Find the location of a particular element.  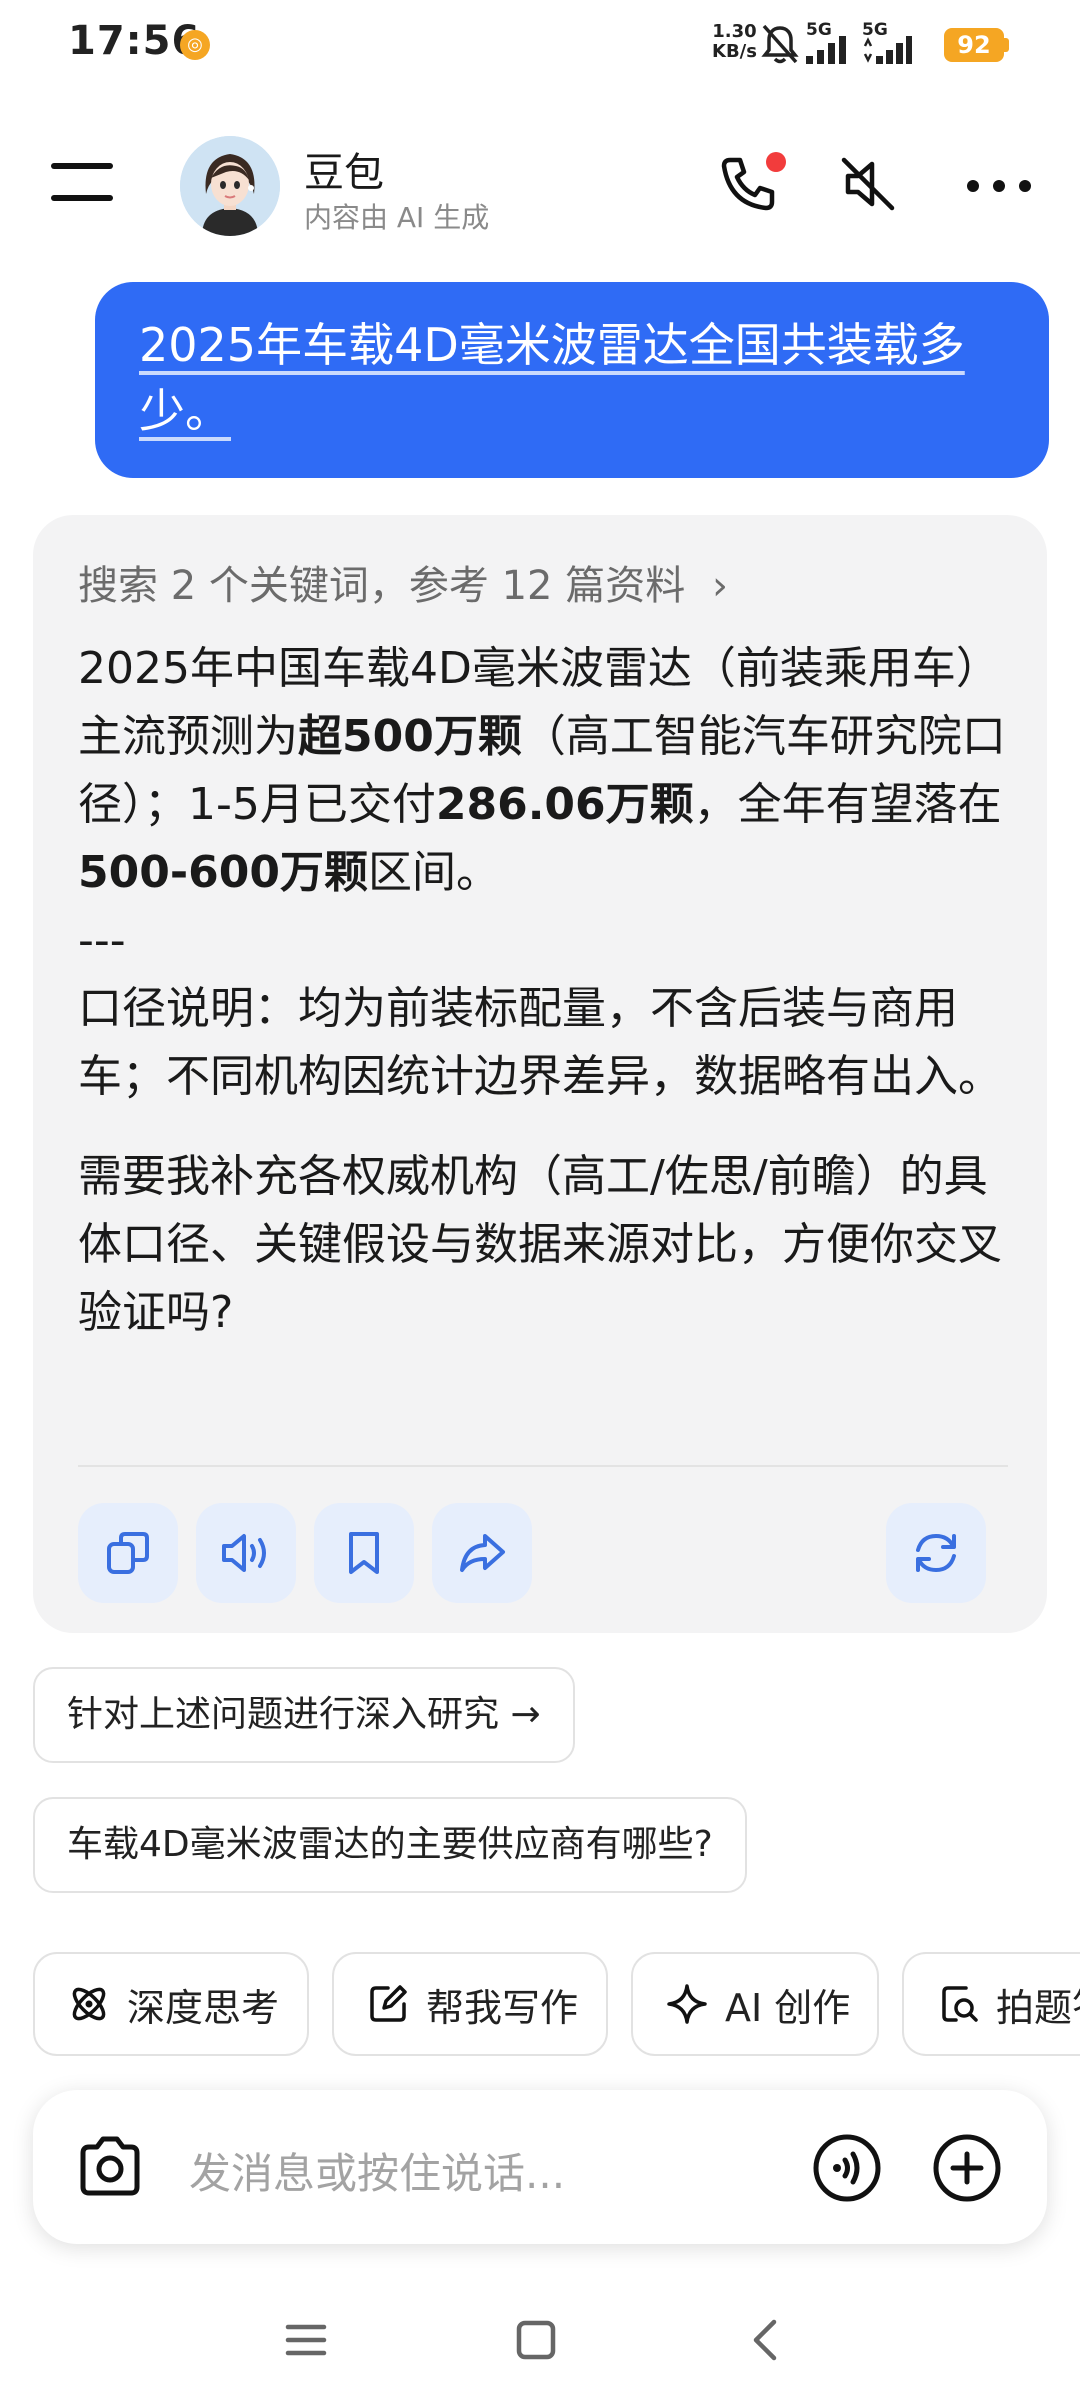

copy-icon is located at coordinates (128, 1553).